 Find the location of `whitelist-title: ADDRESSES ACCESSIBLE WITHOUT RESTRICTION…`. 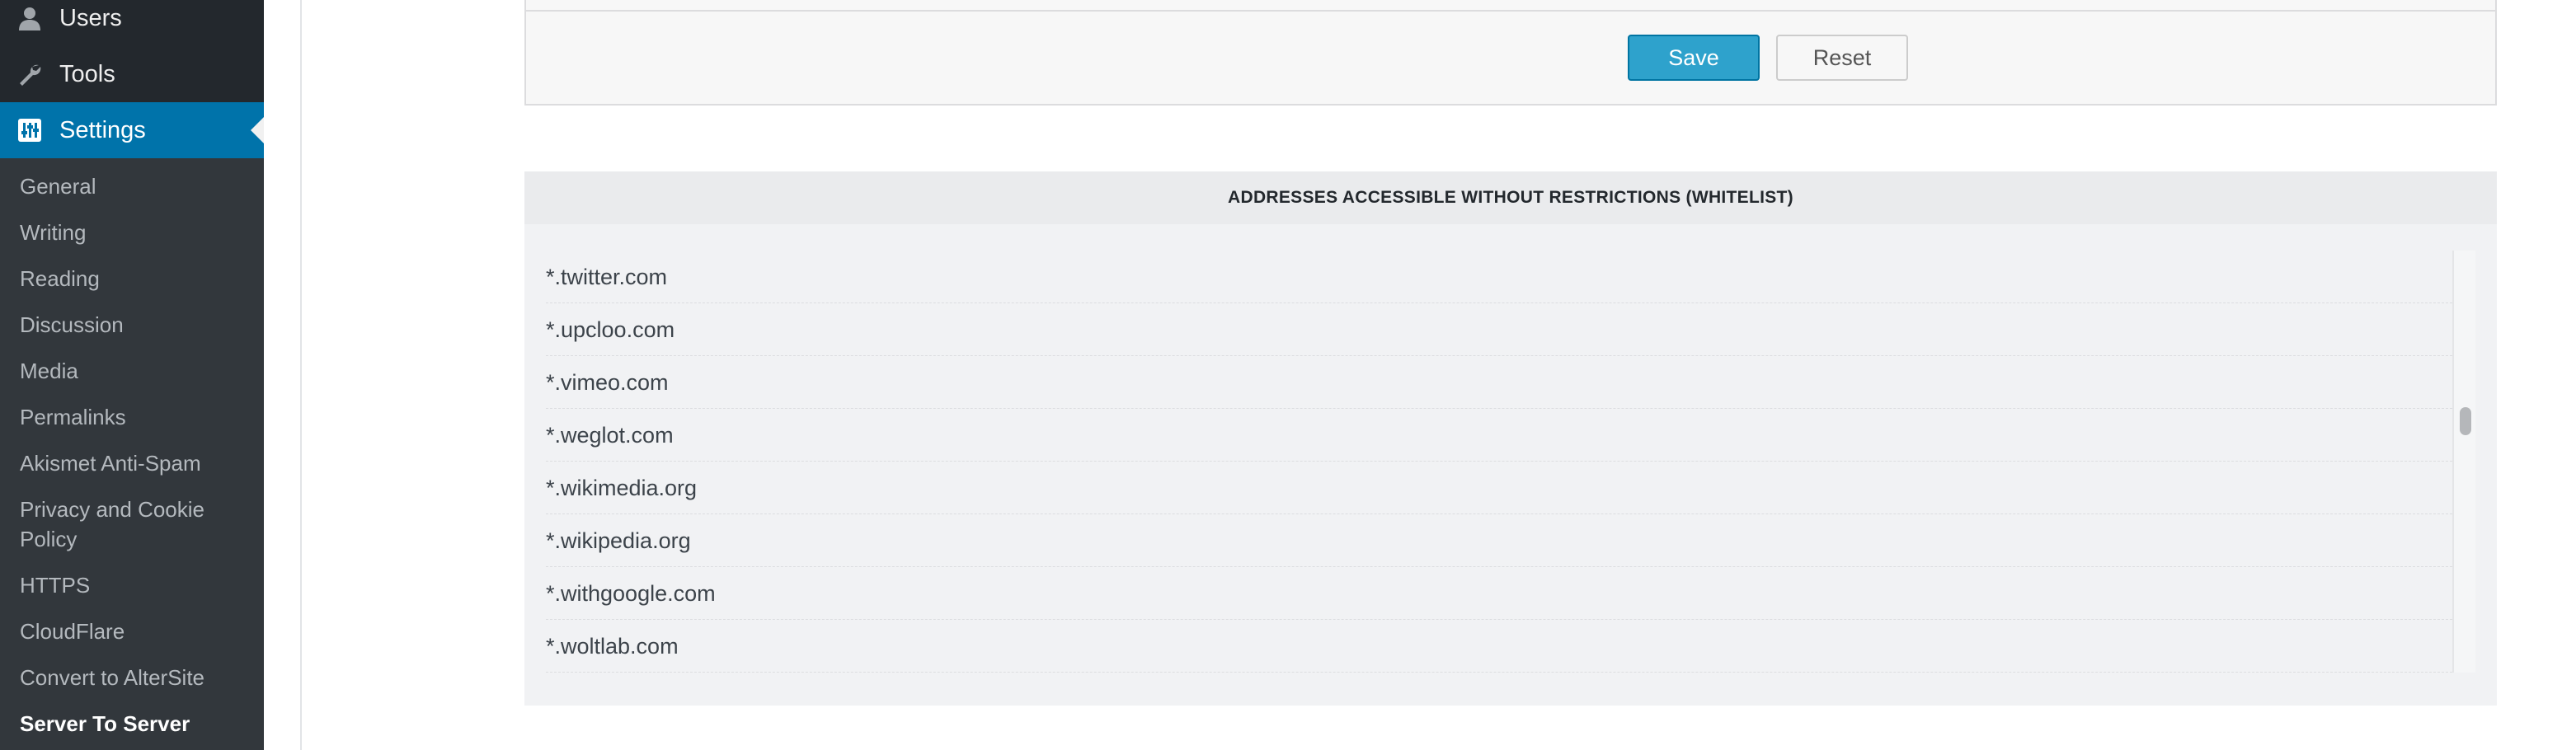

whitelist-title: ADDRESSES ACCESSIBLE WITHOUT RESTRICTION… is located at coordinates (1510, 197).